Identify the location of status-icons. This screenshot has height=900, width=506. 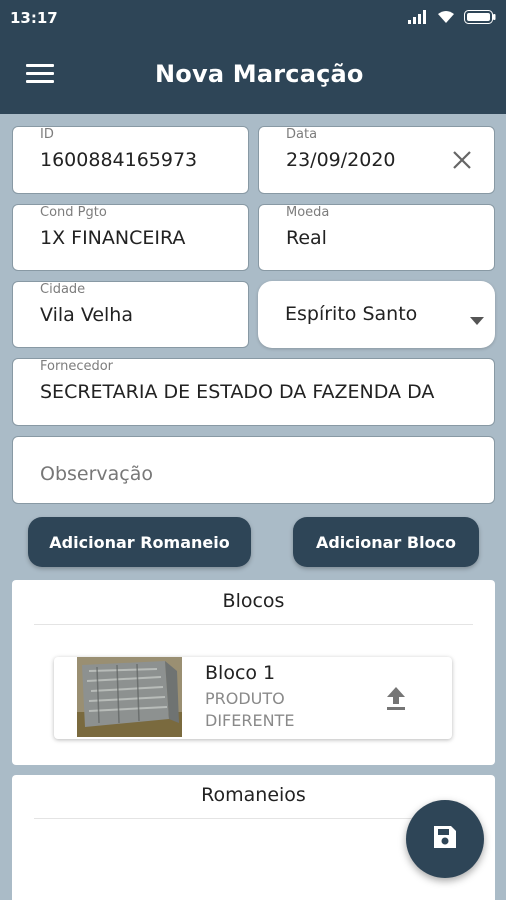
(452, 18).